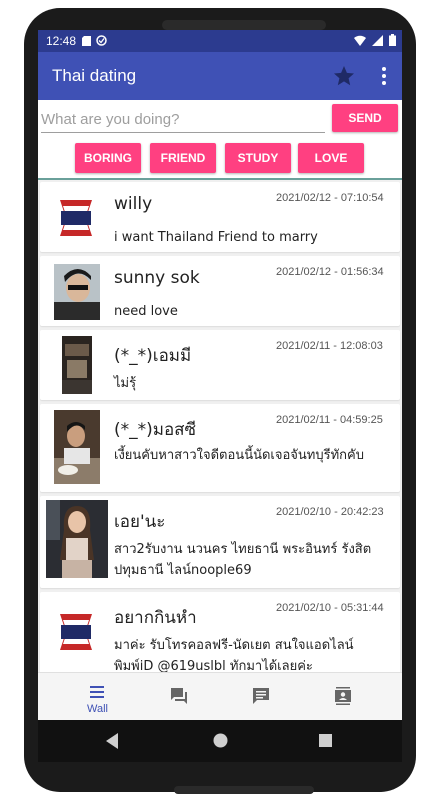  I want to click on chip-friend: FRIEND, so click(183, 158).